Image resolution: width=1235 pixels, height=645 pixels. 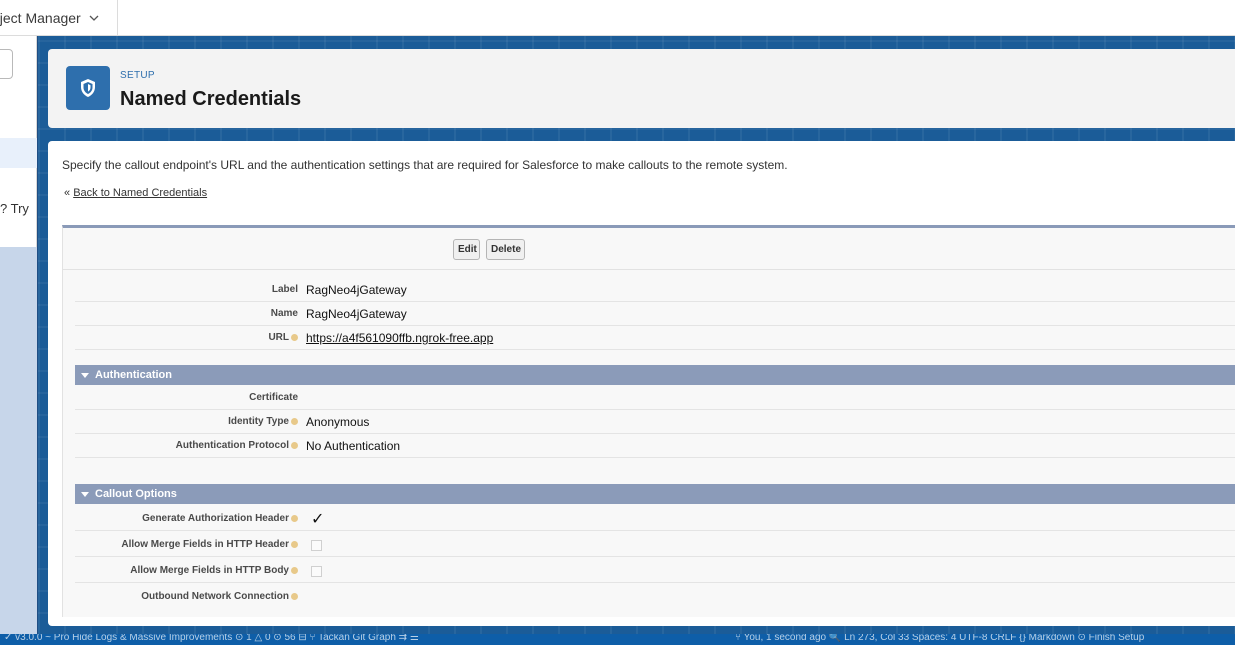 What do you see at coordinates (94, 18) in the screenshot?
I see `chevron-down-icon` at bounding box center [94, 18].